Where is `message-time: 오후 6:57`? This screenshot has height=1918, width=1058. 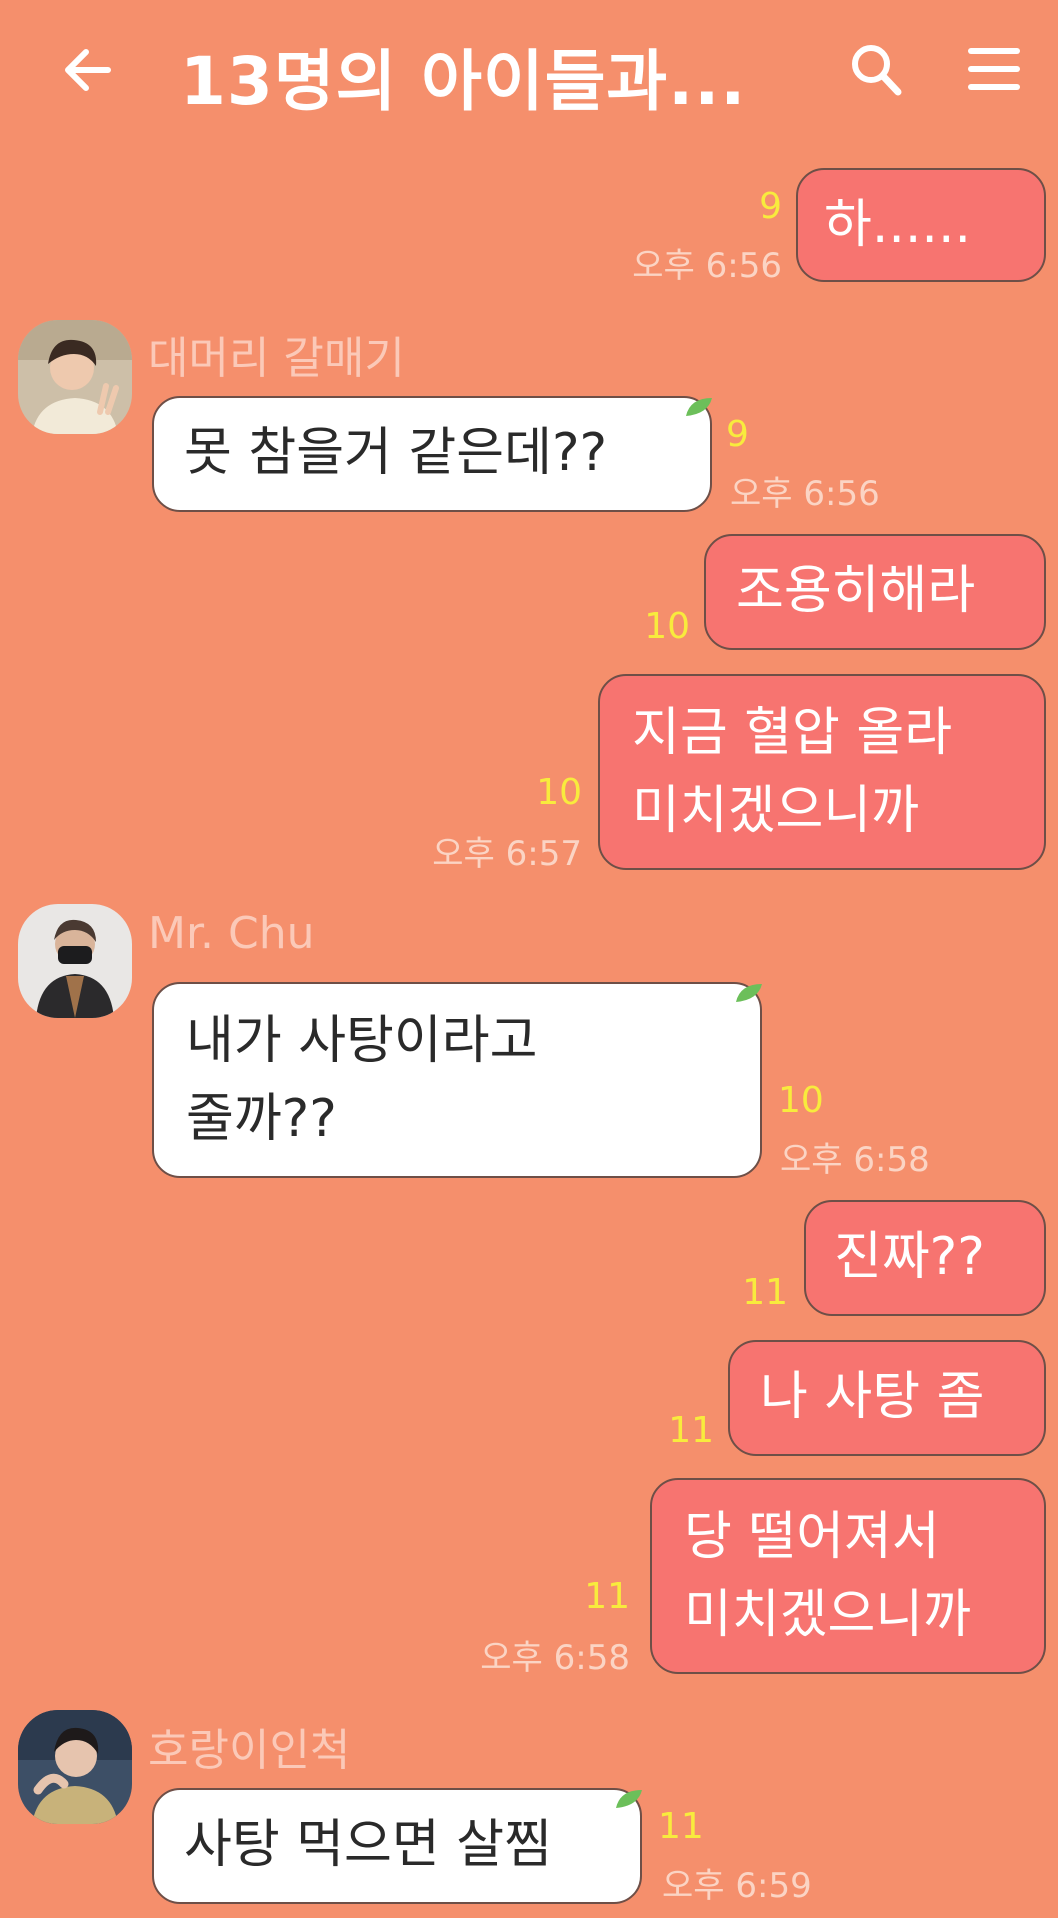 message-time: 오후 6:57 is located at coordinates (507, 854).